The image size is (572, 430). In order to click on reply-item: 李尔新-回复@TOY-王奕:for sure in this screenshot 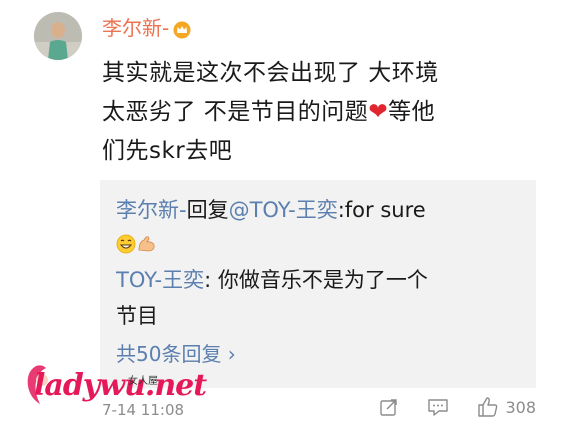, I will do `click(316, 228)`.